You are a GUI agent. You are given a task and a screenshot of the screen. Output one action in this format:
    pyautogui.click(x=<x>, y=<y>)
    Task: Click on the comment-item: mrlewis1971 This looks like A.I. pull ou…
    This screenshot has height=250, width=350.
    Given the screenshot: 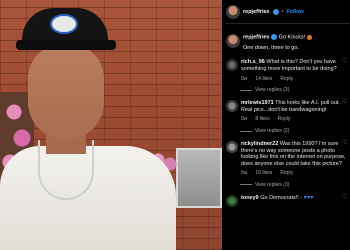 What is the action you would take?
    pyautogui.click(x=288, y=111)
    